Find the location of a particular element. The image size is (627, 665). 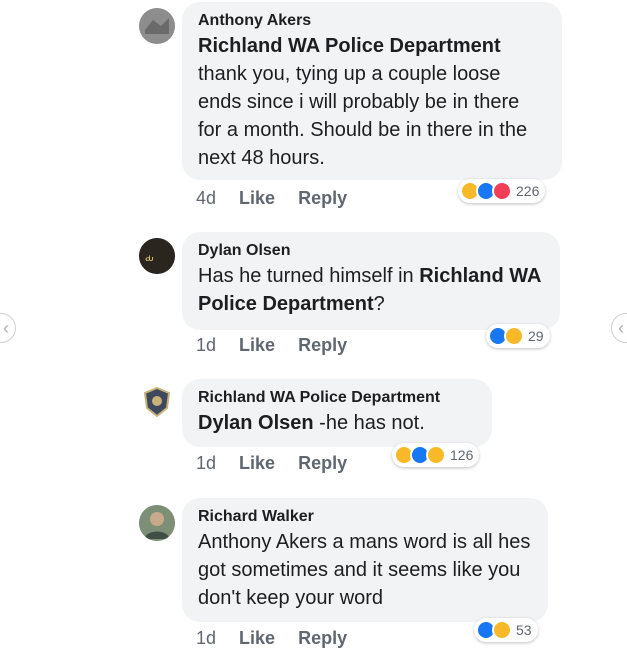

avatar: ԃ is located at coordinates (157, 256).